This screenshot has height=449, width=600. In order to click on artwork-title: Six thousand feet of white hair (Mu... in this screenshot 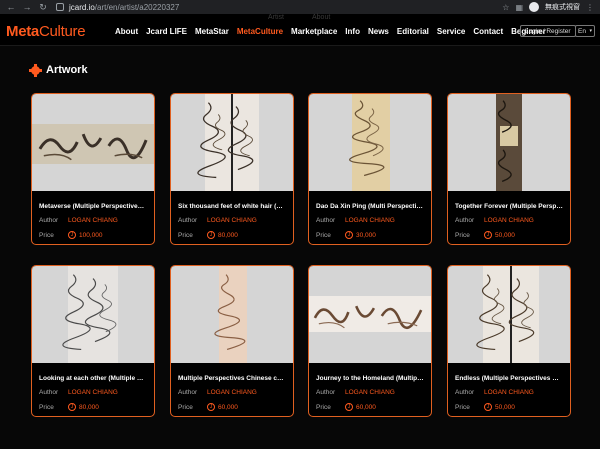, I will do `click(232, 200)`.